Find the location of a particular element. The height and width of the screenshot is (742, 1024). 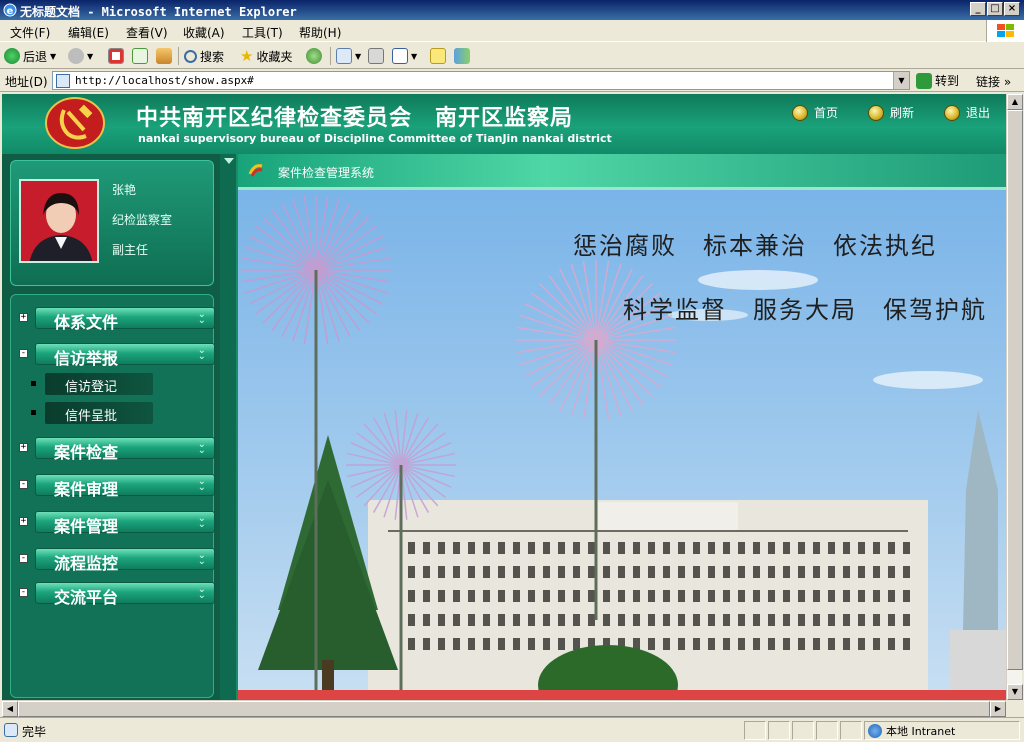

maximize-button: □ is located at coordinates (995, 9).